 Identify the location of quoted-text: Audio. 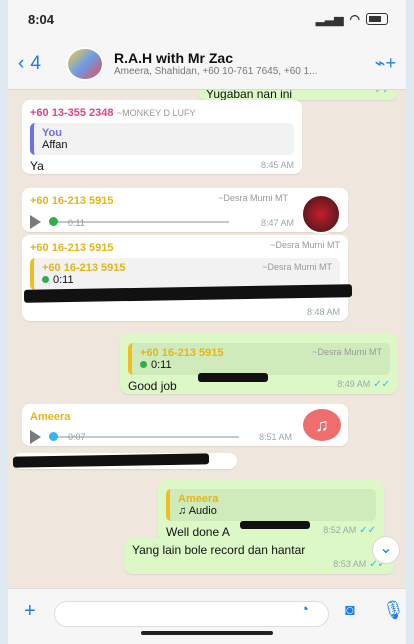
(202, 511).